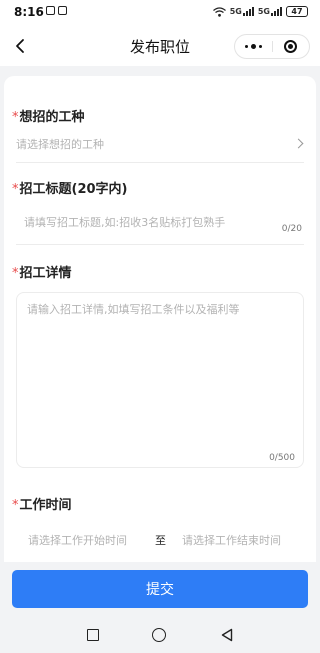 The image size is (320, 653). I want to click on title-placeholder: 请填写招工标题,如:招收3名贴标打包熟手, so click(125, 222).